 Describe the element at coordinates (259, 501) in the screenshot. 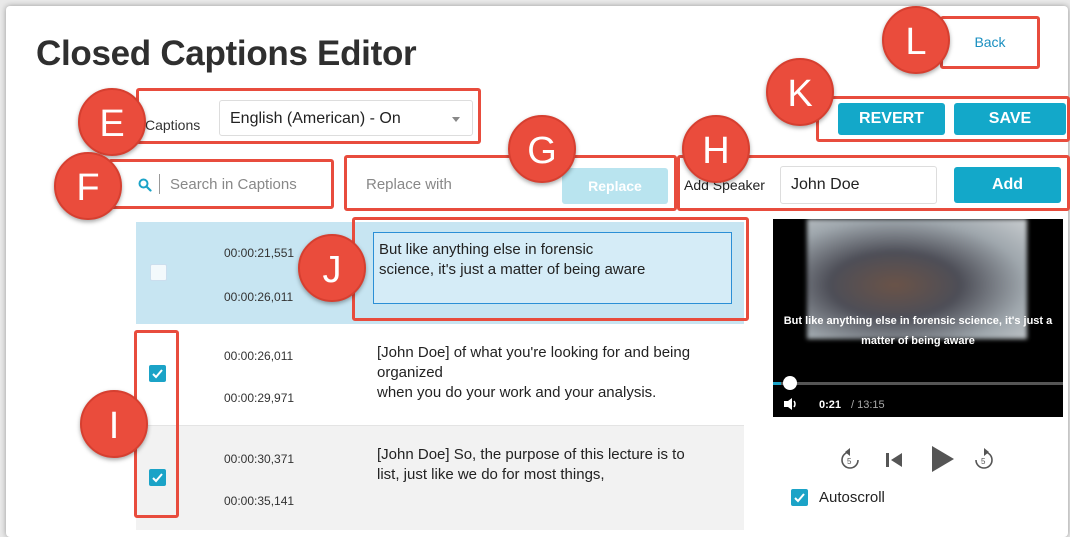

I see `caption-end-time: 00:00:35,141` at that location.